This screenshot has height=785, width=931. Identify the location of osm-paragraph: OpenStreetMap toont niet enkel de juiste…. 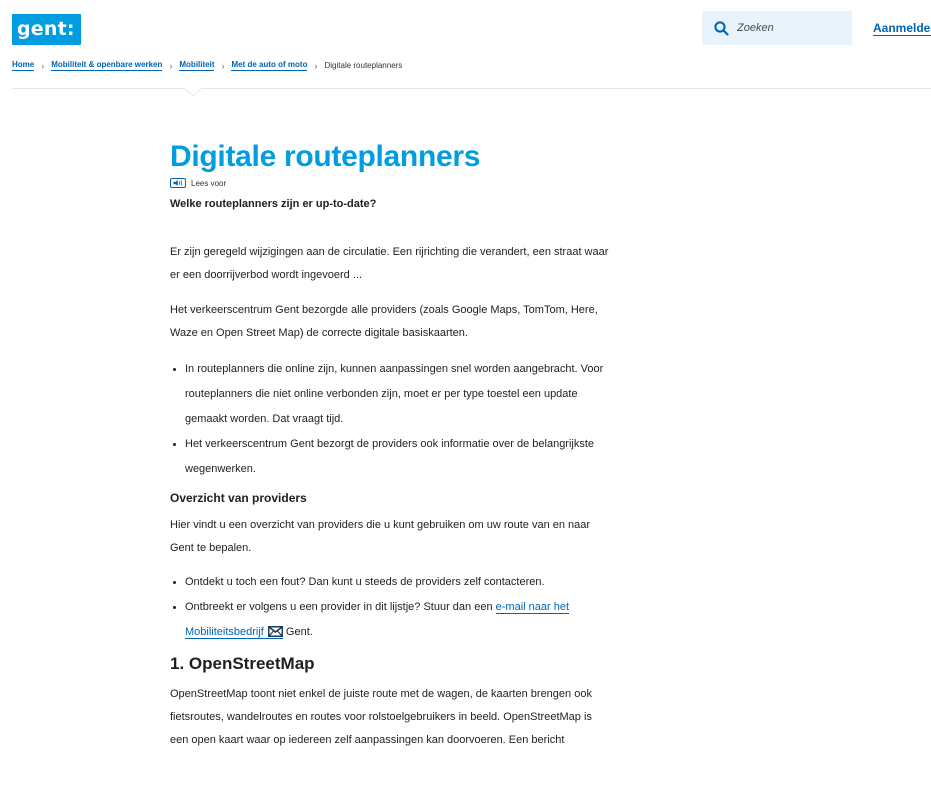
(381, 717).